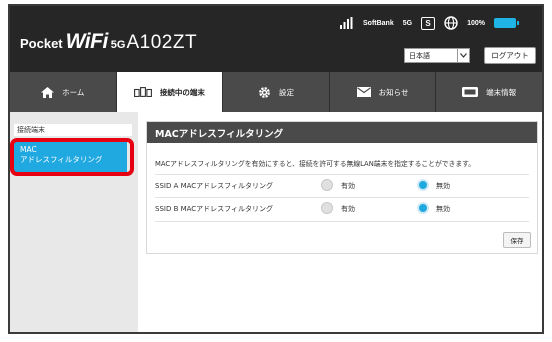  What do you see at coordinates (346, 23) in the screenshot?
I see `signal-icon` at bounding box center [346, 23].